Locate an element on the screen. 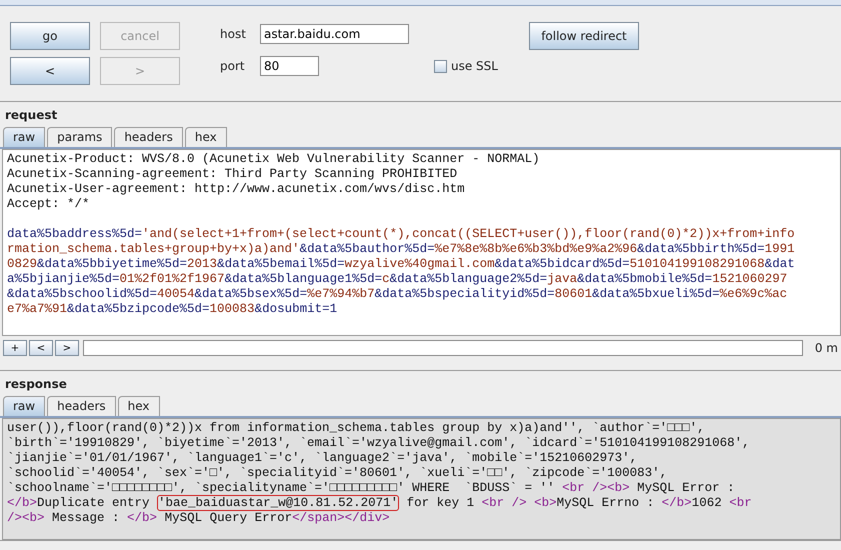 Image resolution: width=841 pixels, height=550 pixels. button: < is located at coordinates (50, 71).